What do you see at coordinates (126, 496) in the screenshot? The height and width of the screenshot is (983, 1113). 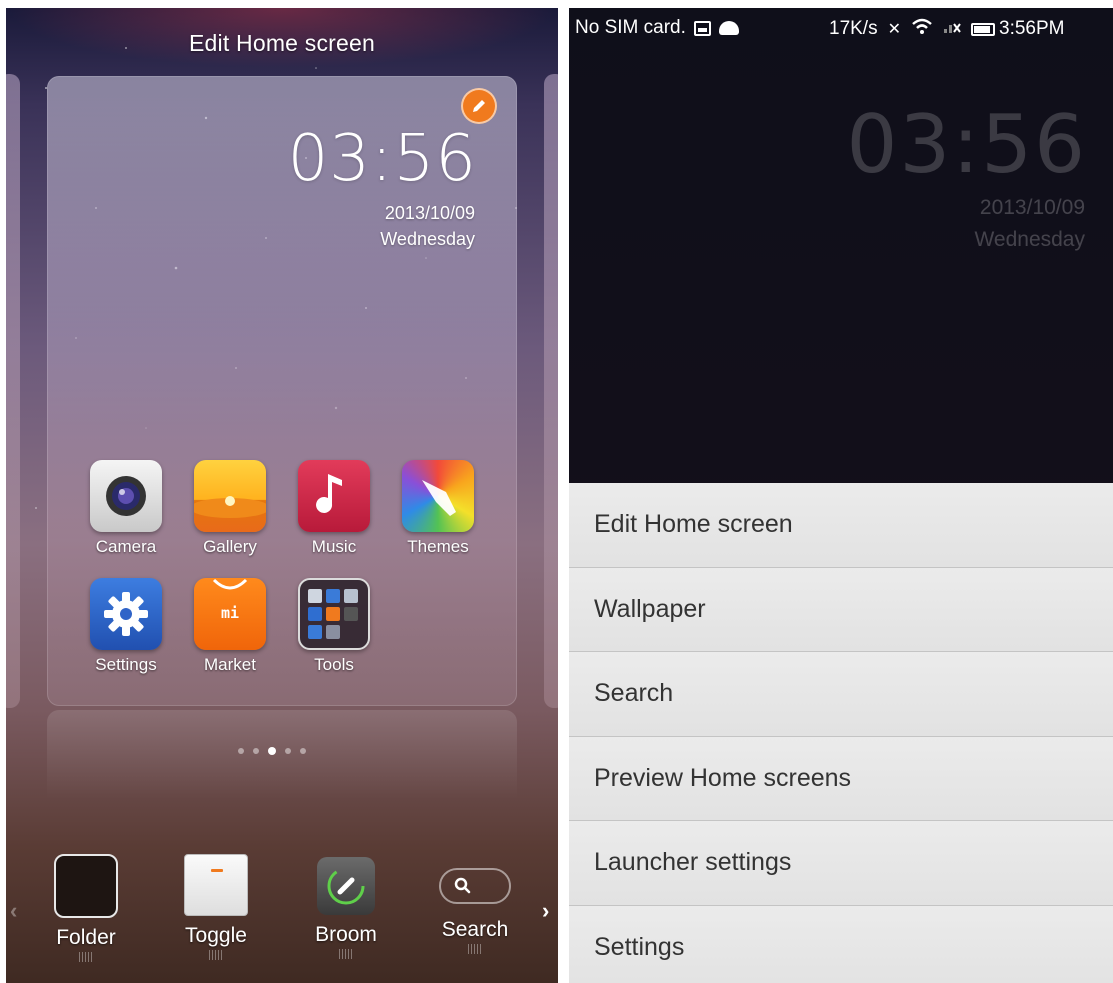 I see `camera-icon` at bounding box center [126, 496].